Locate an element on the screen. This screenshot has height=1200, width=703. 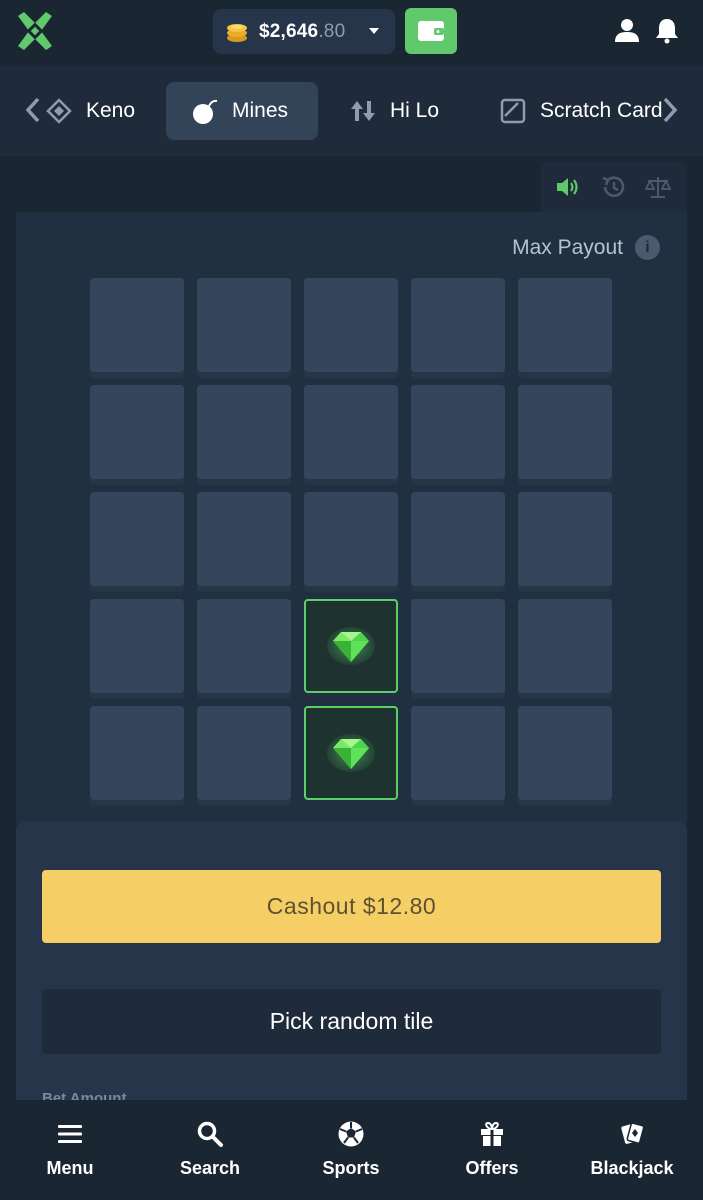
bell-icon is located at coordinates (667, 30).